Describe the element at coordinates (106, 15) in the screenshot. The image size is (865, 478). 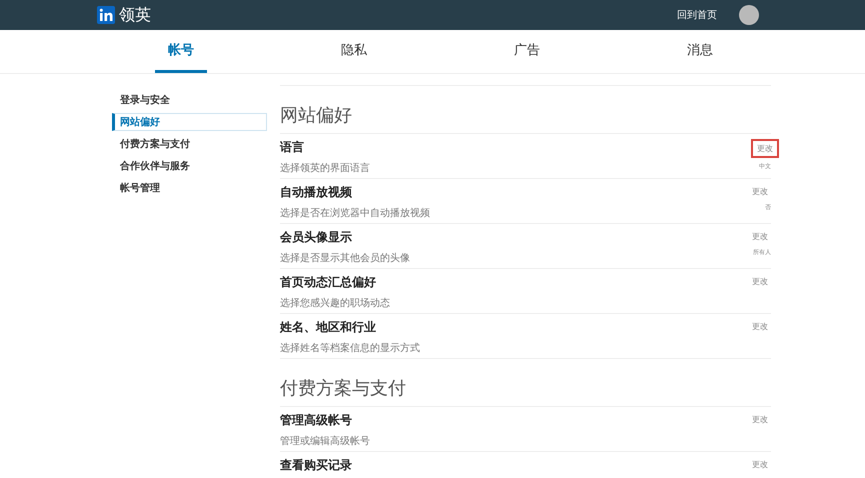
I see `logo-icon` at that location.